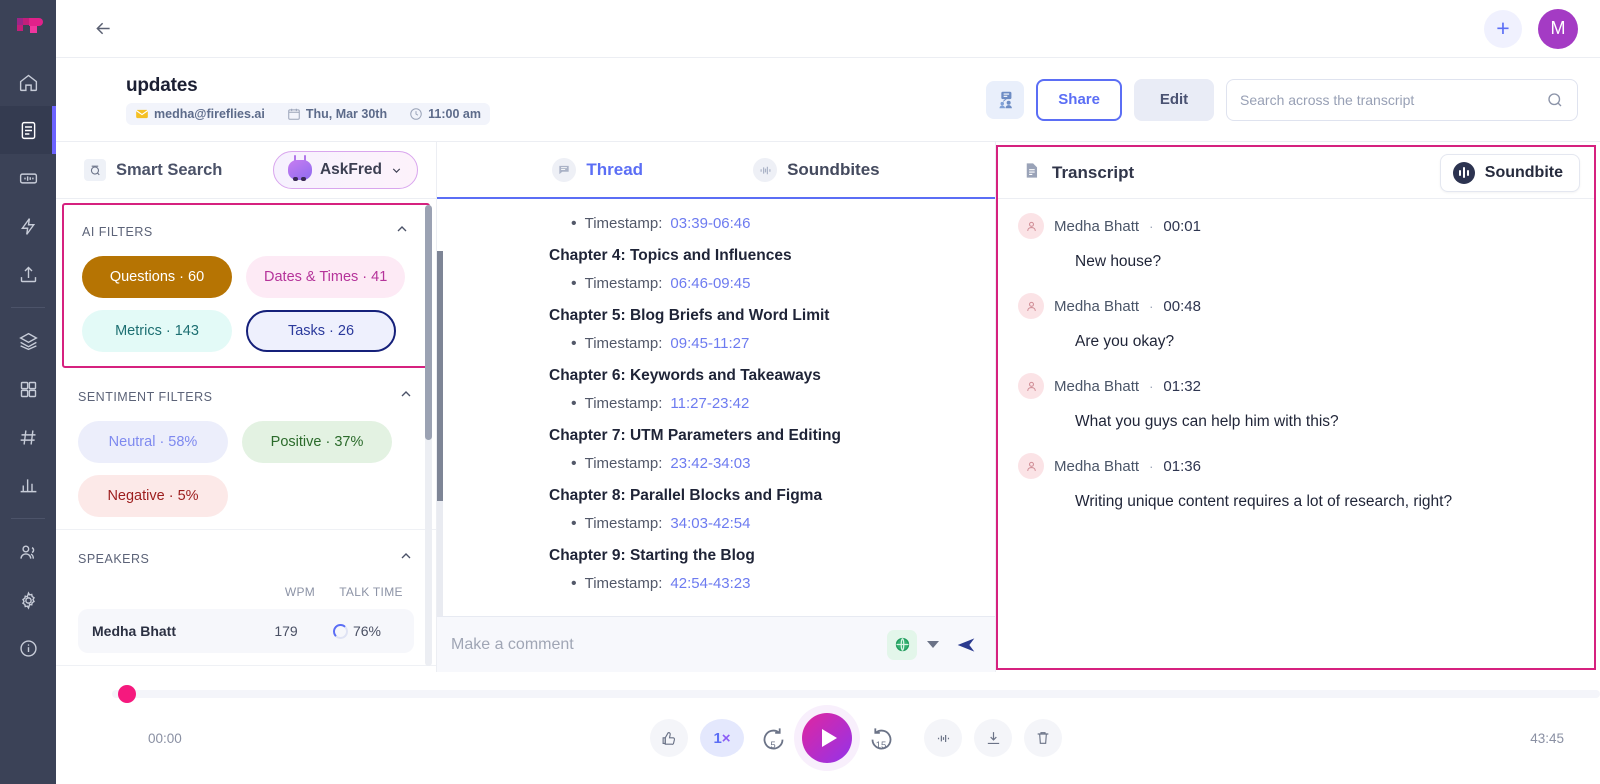  I want to click on search-input, so click(1389, 99).